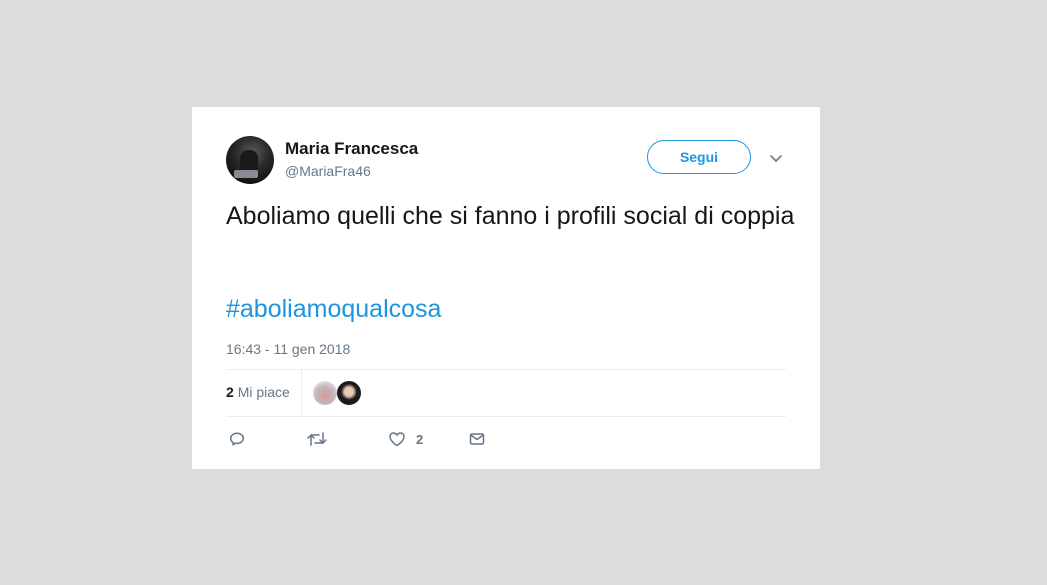 The height and width of the screenshot is (585, 1047). Describe the element at coordinates (506, 393) in the screenshot. I see `likes-row: 2 Mi piace` at that location.